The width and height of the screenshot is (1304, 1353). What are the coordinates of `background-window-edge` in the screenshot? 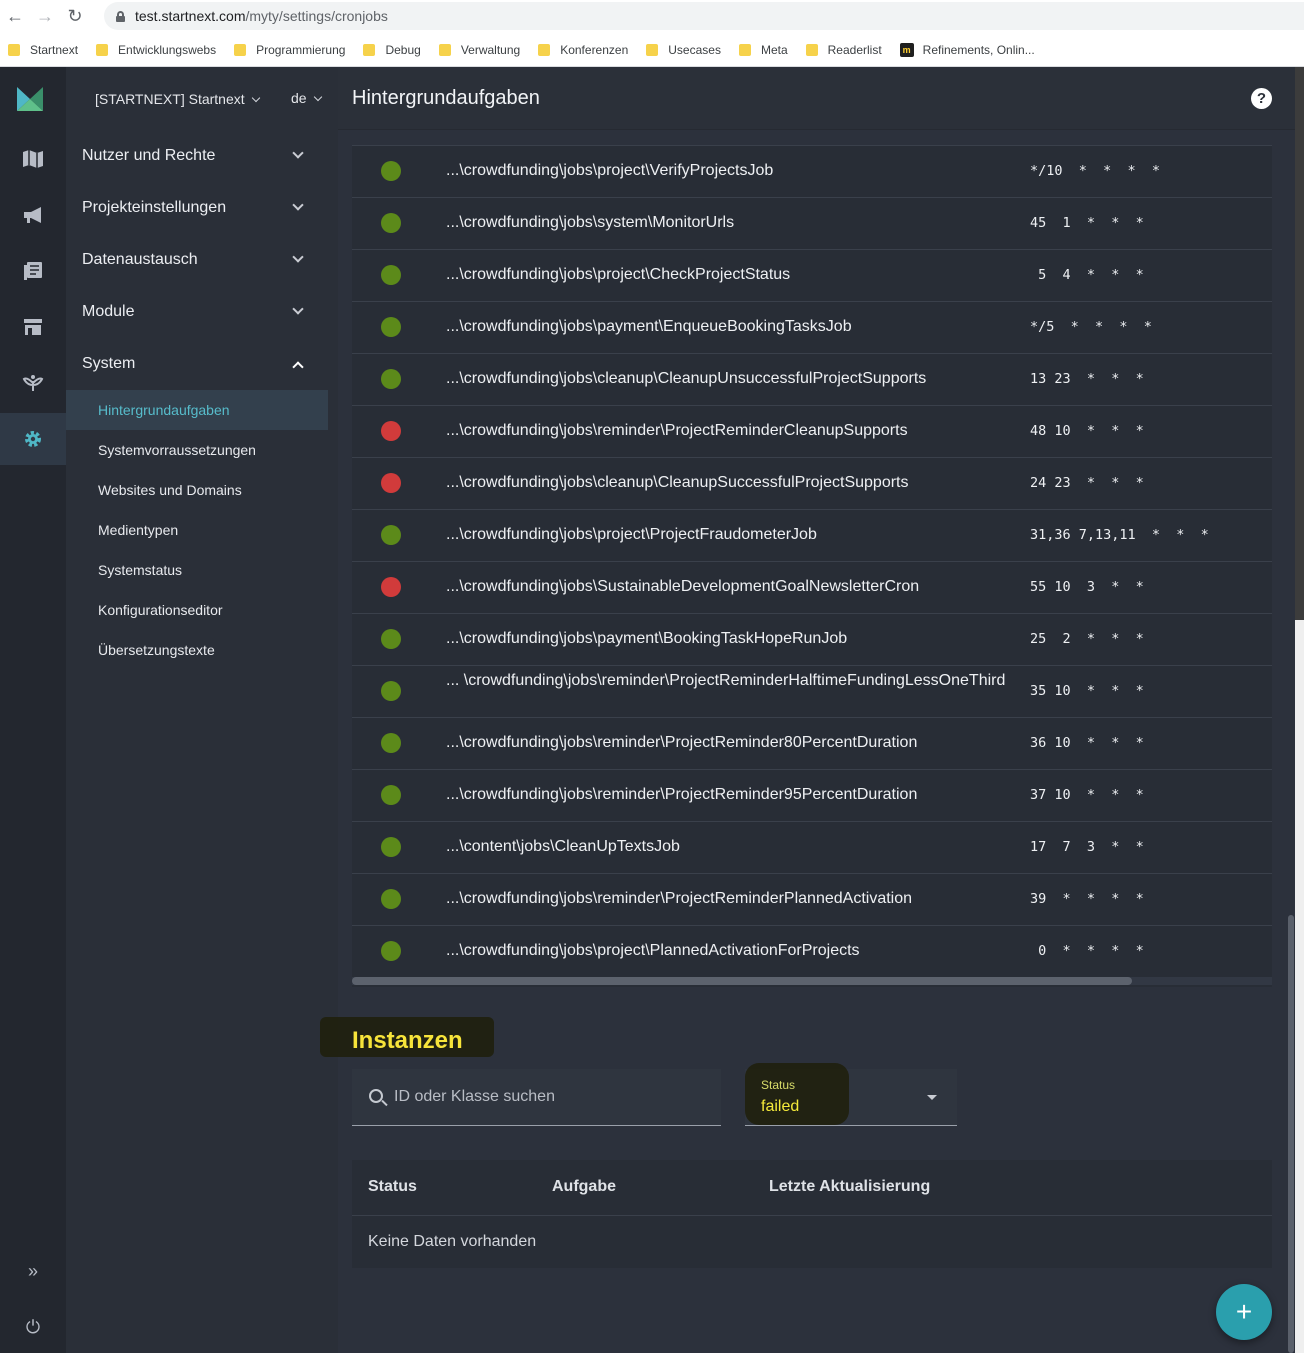 It's located at (1299, 986).